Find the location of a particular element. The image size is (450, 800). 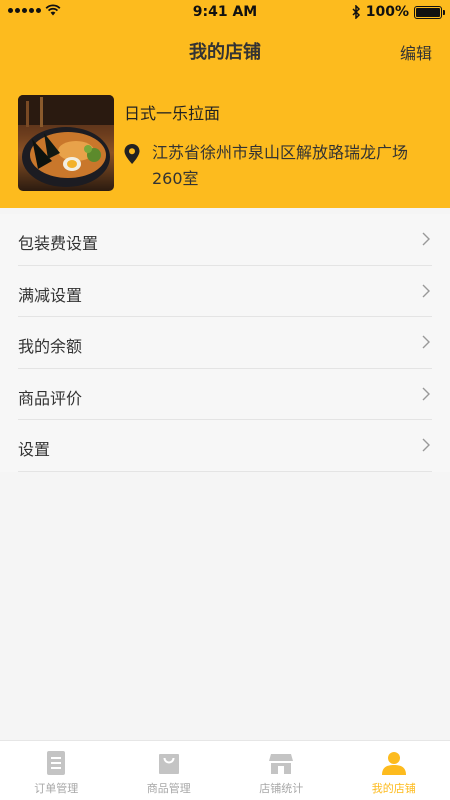

status-right: 100% is located at coordinates (398, 12).